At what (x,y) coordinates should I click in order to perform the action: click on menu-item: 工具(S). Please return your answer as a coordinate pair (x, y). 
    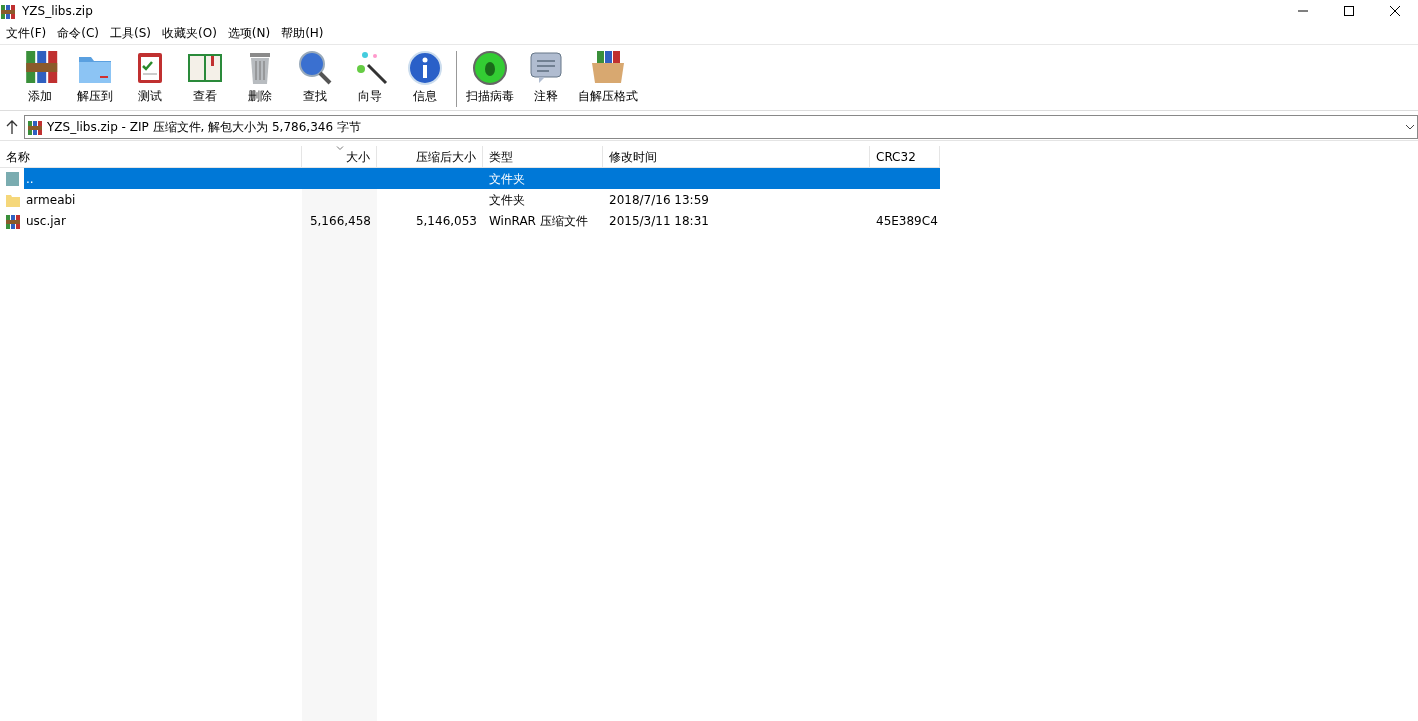
    Looking at the image, I should click on (130, 33).